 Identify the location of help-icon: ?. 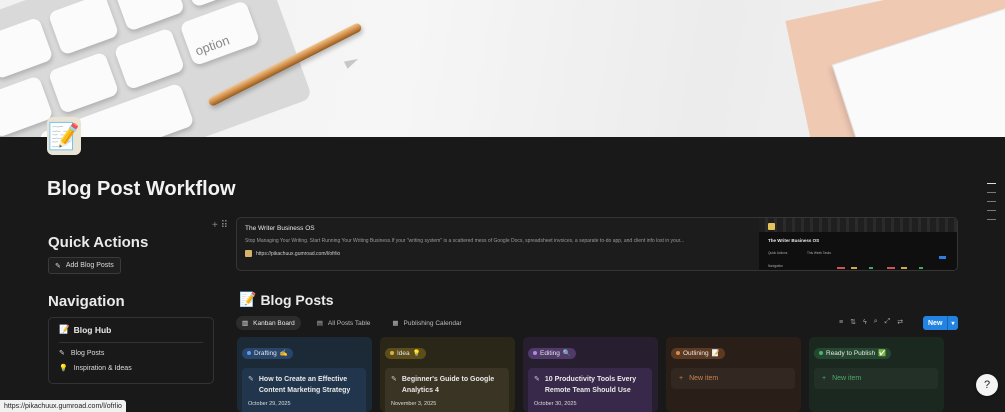
(987, 385).